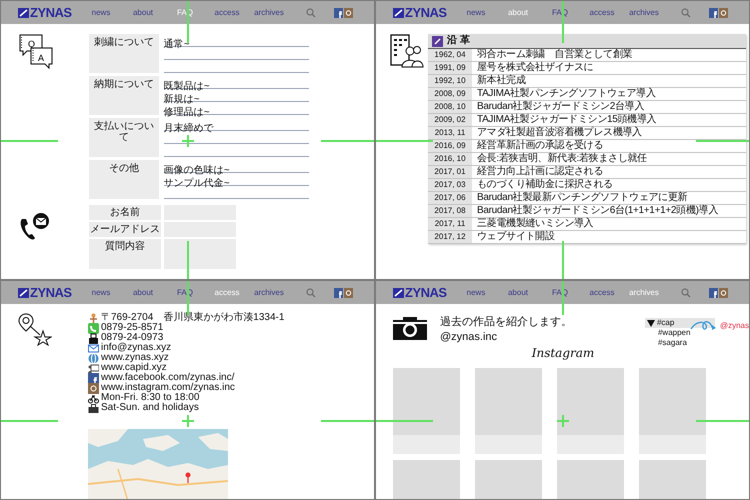 This screenshot has height=500, width=750. Describe the element at coordinates (560, 107) in the screenshot. I see `event-cell-text: Barudan社製ジャガードミシン2台導入` at that location.